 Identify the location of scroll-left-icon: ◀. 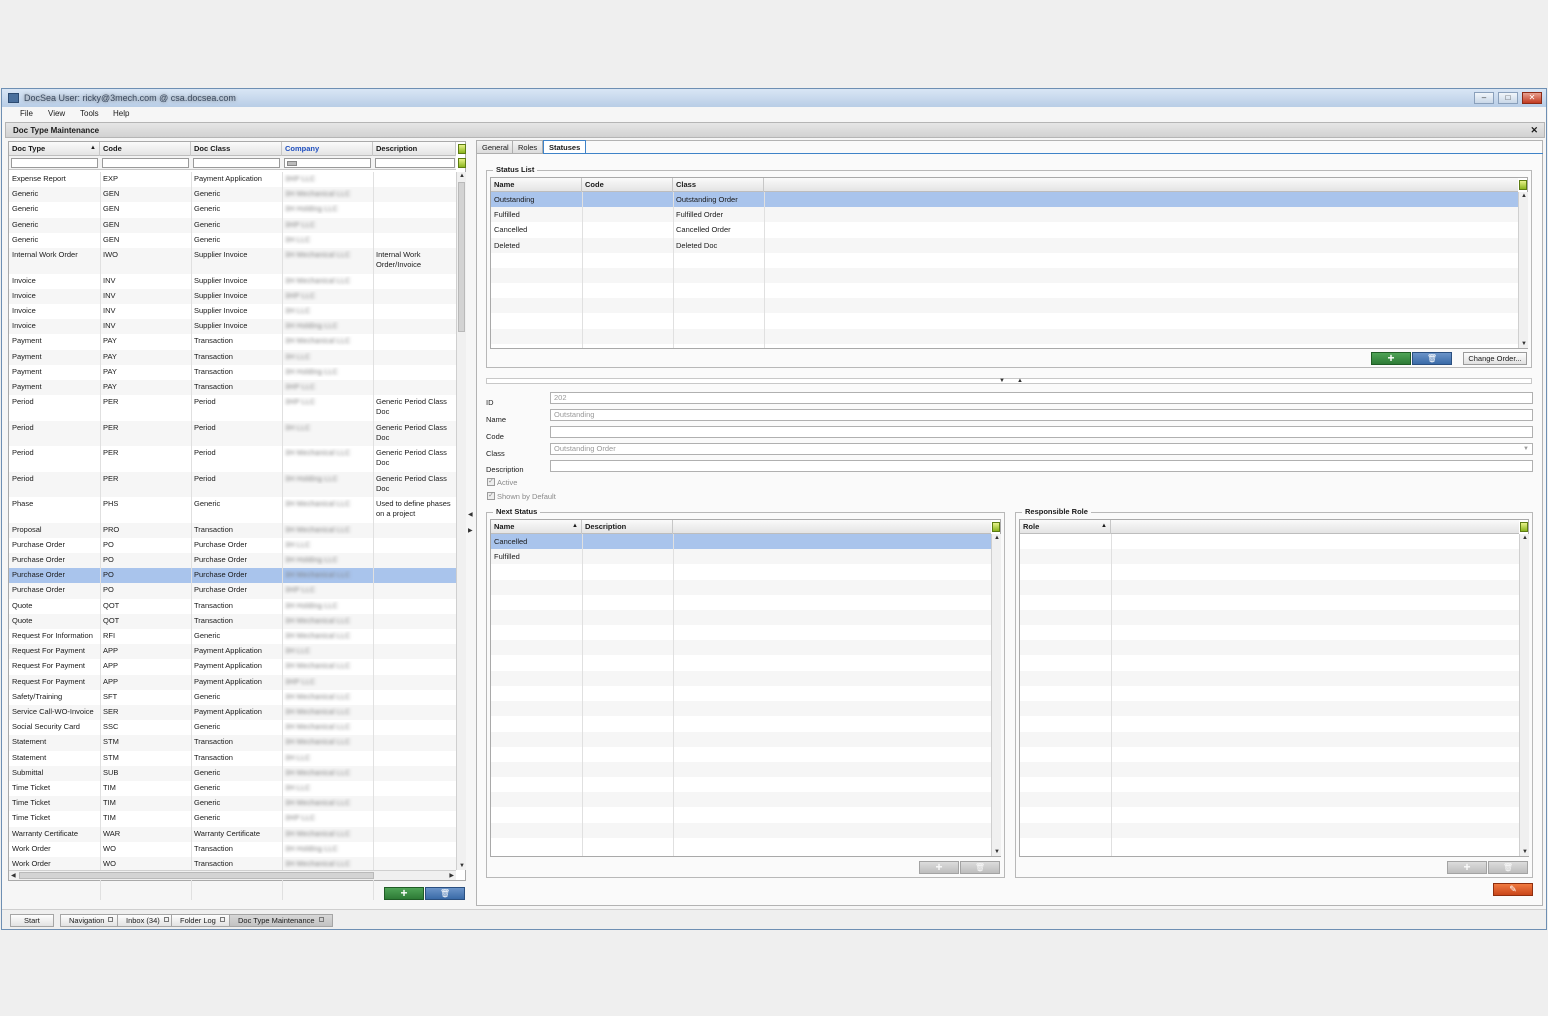
(13, 875).